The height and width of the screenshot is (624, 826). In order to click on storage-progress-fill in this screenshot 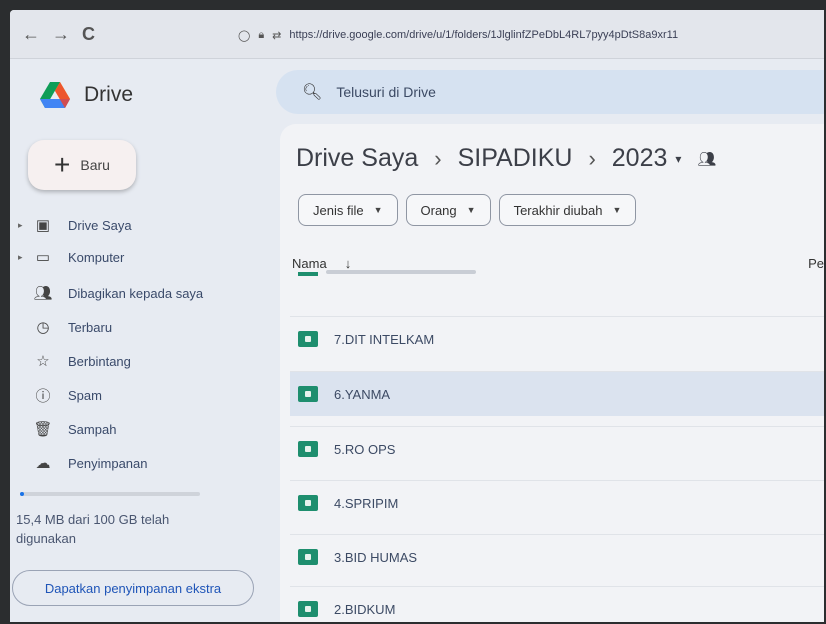, I will do `click(22, 494)`.